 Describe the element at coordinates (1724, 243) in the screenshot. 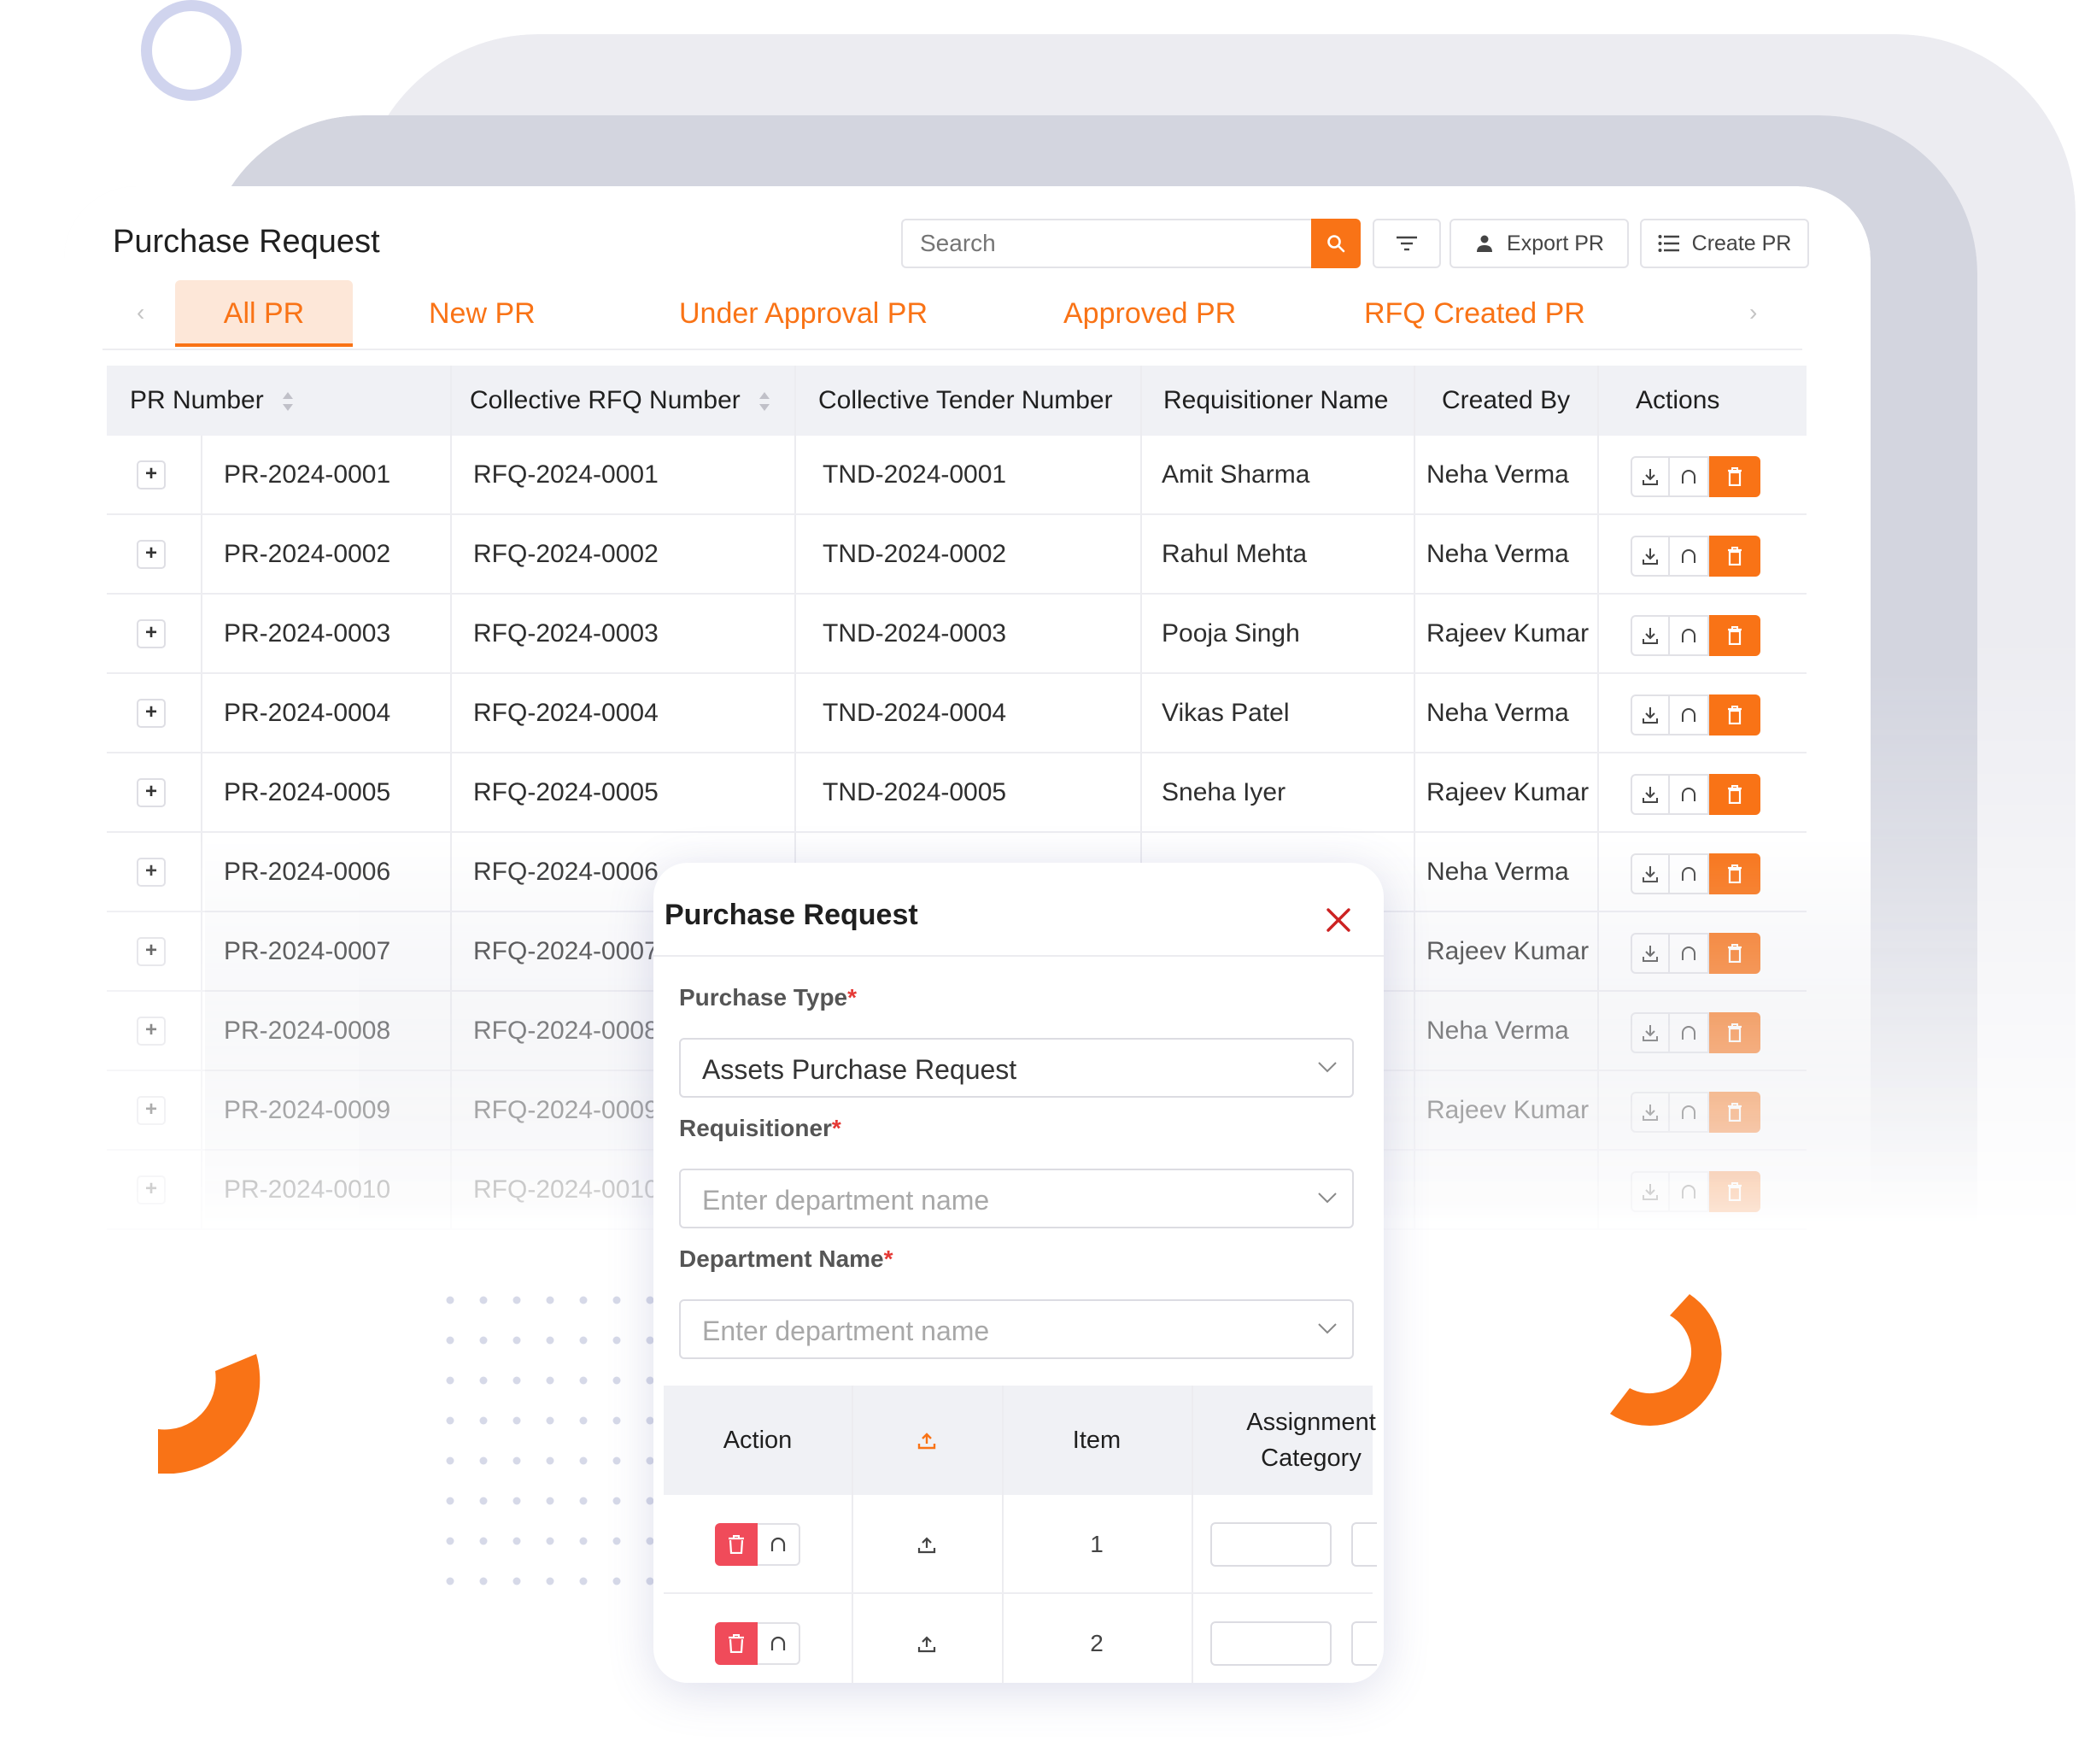

I see `create-pr-button: Create PR` at that location.